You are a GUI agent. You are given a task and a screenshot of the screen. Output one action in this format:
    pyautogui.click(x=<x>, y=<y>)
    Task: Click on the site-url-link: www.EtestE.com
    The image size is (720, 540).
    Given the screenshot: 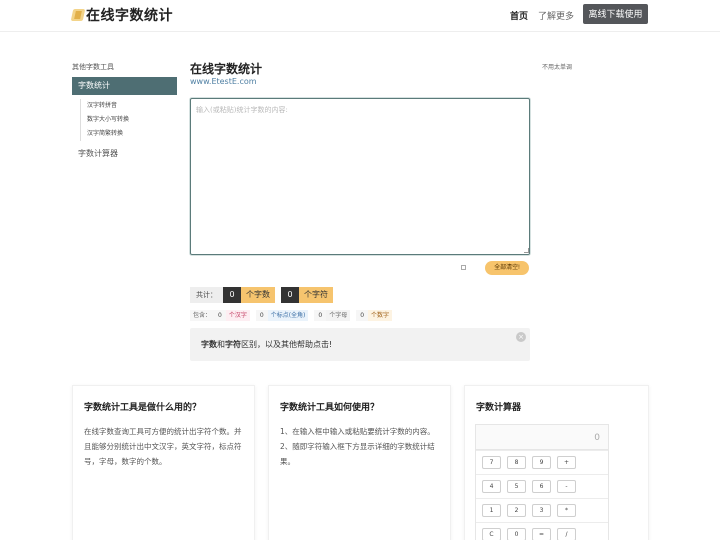 What is the action you would take?
    pyautogui.click(x=223, y=81)
    